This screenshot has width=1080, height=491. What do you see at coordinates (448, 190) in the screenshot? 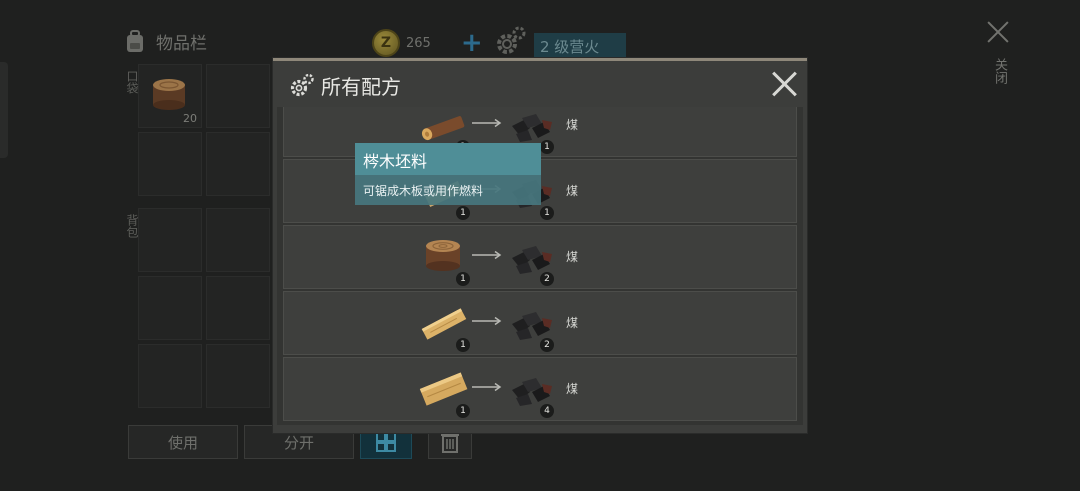
I see `tooltip-description: 可锯成木板或用作燃料` at bounding box center [448, 190].